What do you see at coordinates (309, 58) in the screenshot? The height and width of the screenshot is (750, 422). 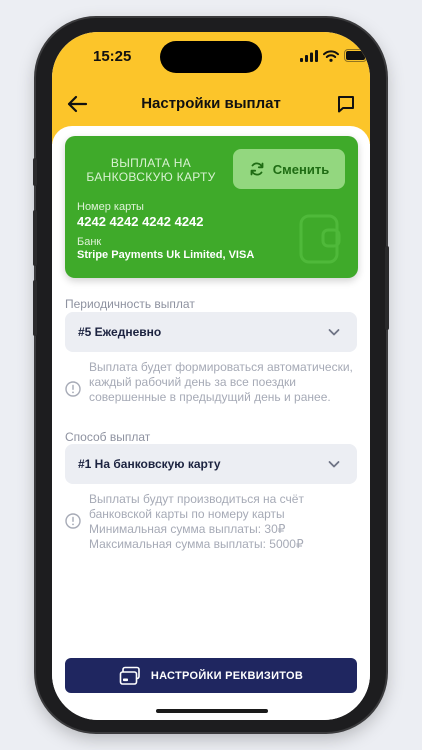 I see `signal-icon` at bounding box center [309, 58].